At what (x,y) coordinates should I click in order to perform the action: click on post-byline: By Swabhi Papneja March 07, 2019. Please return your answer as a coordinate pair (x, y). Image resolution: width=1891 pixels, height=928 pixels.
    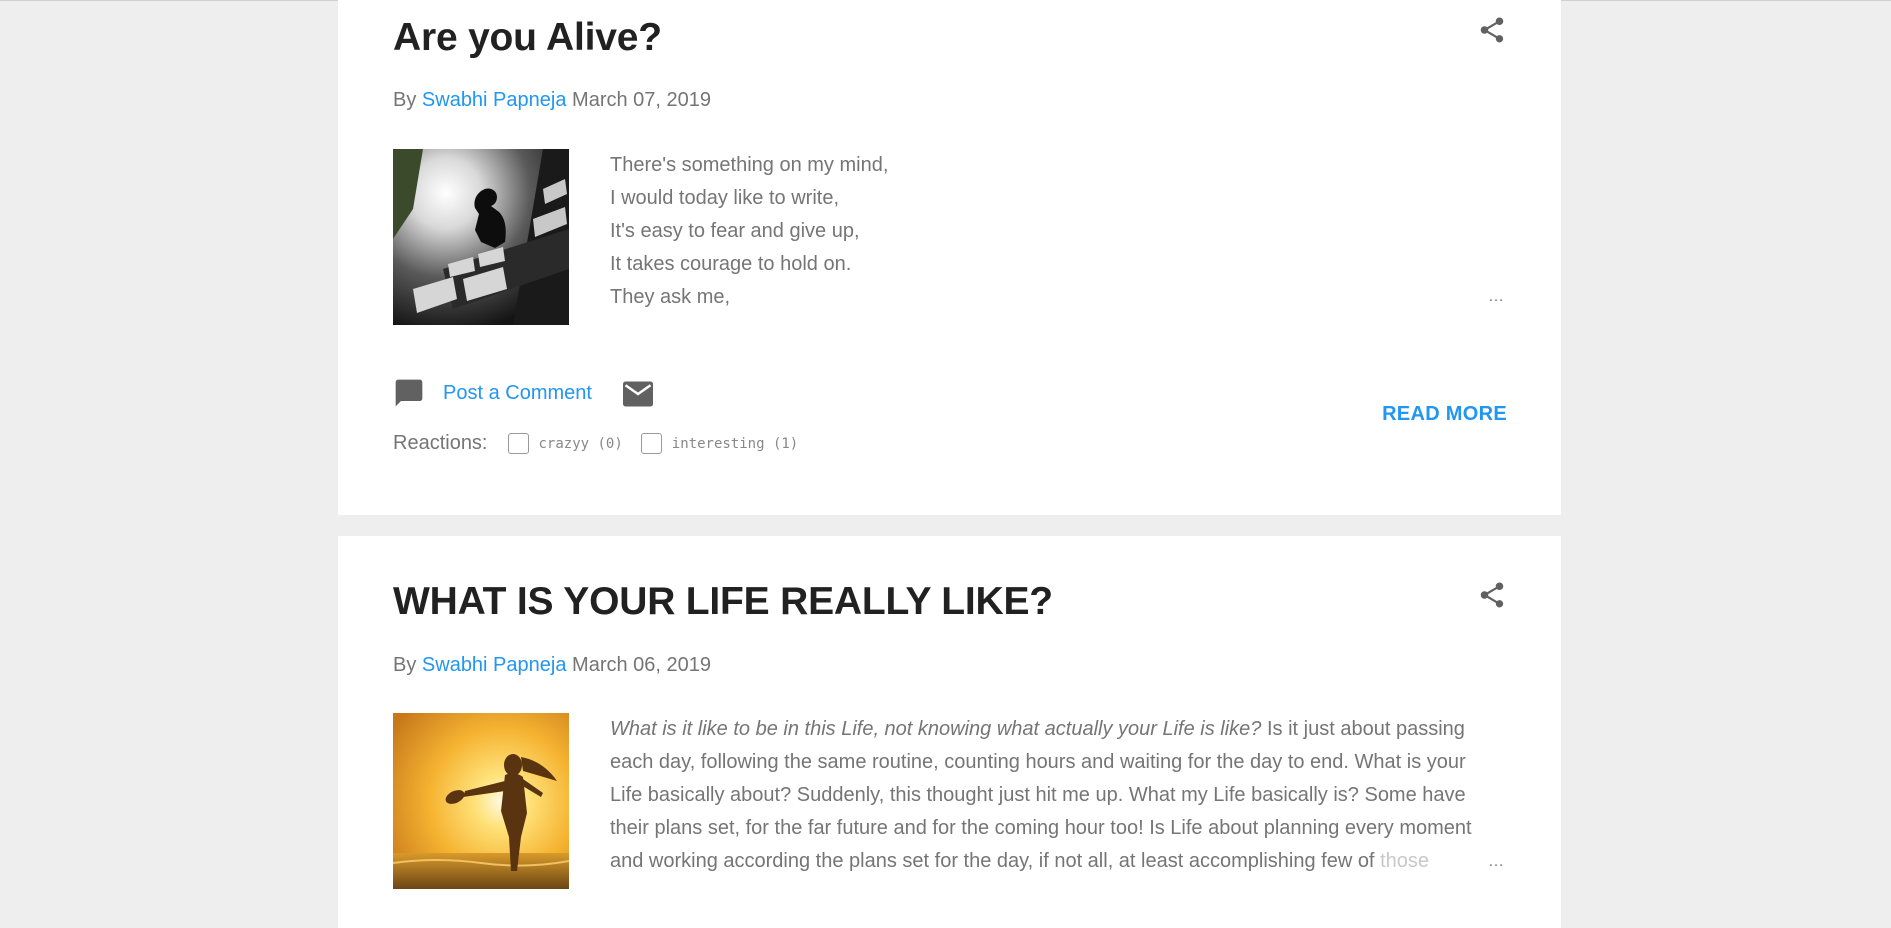
    Looking at the image, I should click on (552, 100).